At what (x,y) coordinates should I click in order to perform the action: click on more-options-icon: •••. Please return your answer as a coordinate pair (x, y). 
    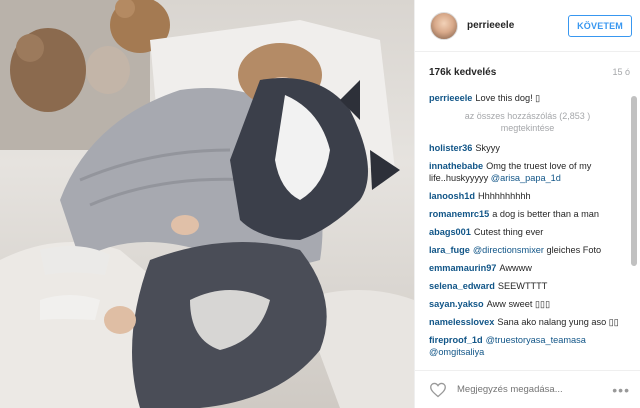
    Looking at the image, I should click on (621, 390).